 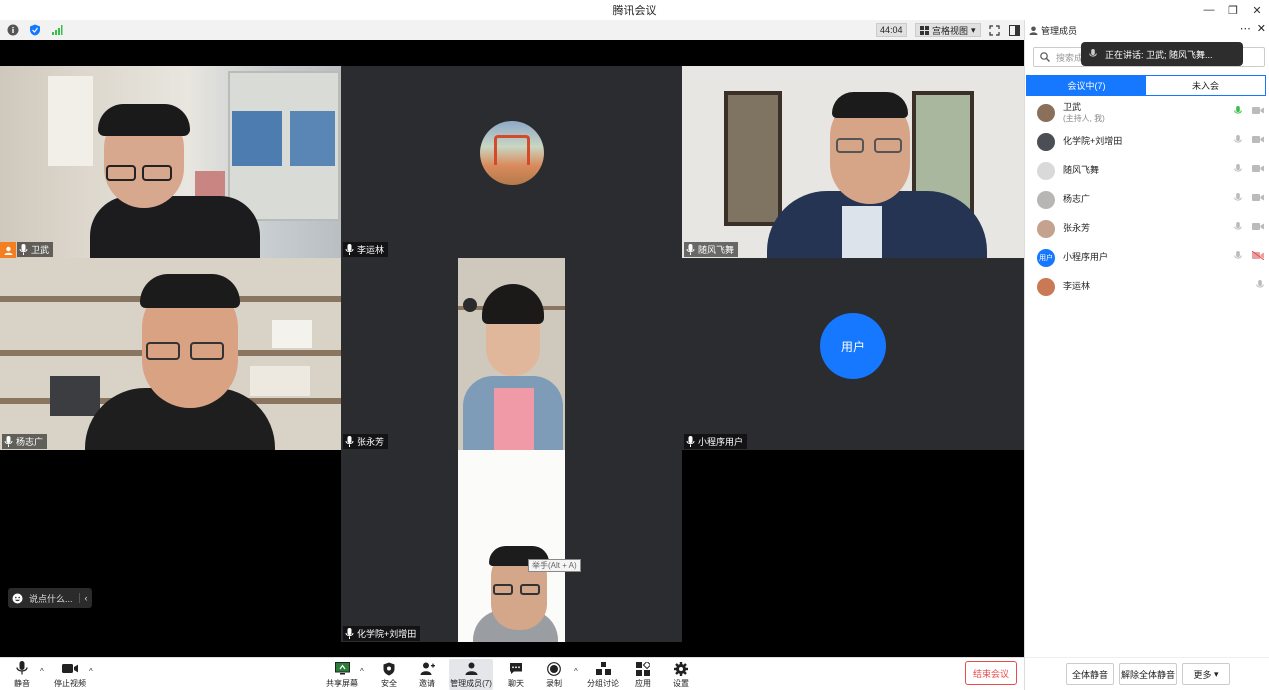 I want to click on quick-chat-input: 说点什么... ‹, so click(x=50, y=598).